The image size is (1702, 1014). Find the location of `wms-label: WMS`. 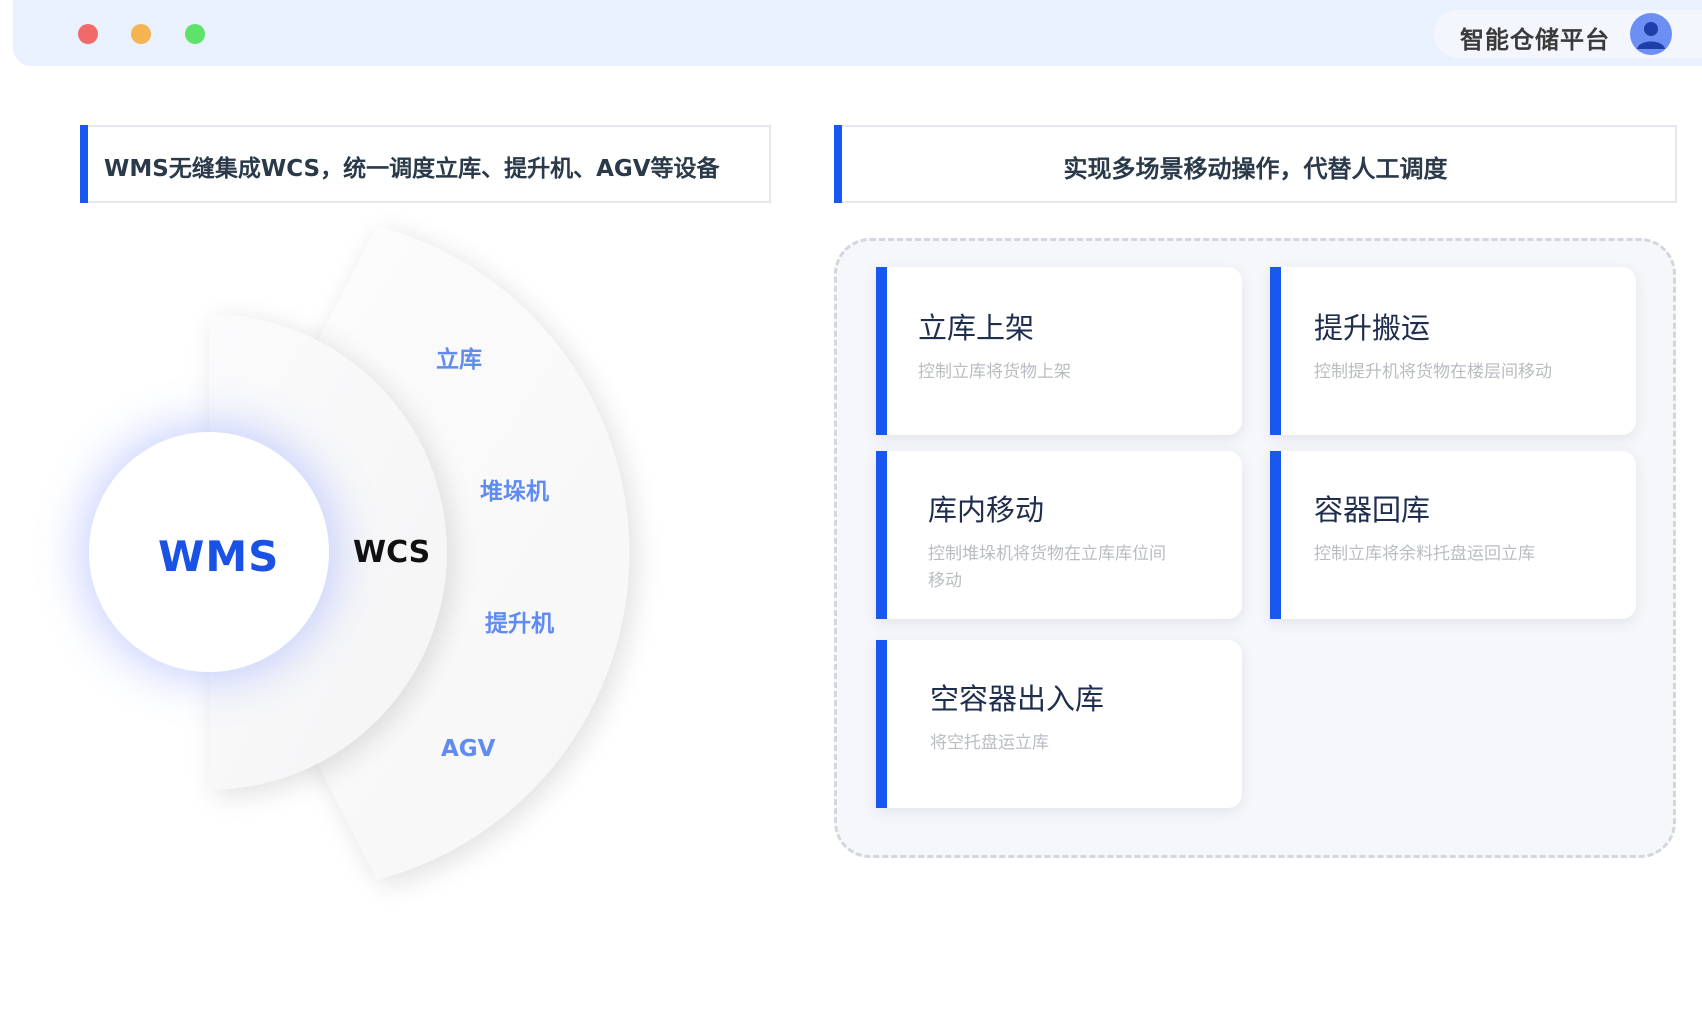

wms-label: WMS is located at coordinates (219, 556).